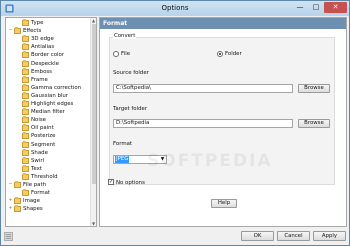  What do you see at coordinates (39, 79) in the screenshot?
I see `tree-item-label: Frame` at bounding box center [39, 79].